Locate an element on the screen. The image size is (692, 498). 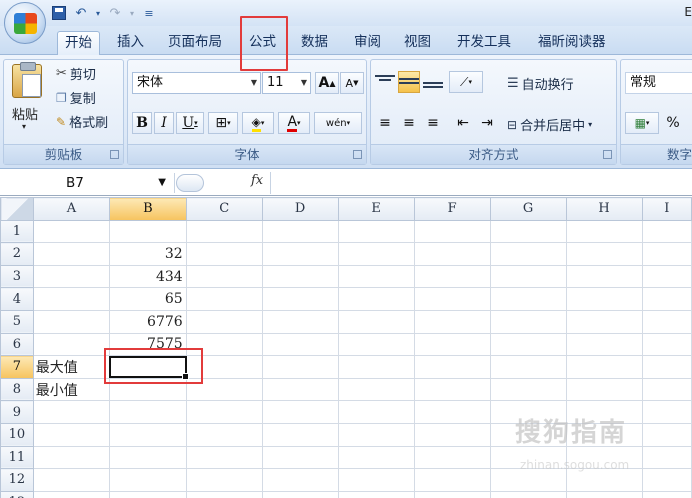
tab-formulas: 公式 is located at coordinates (262, 43).